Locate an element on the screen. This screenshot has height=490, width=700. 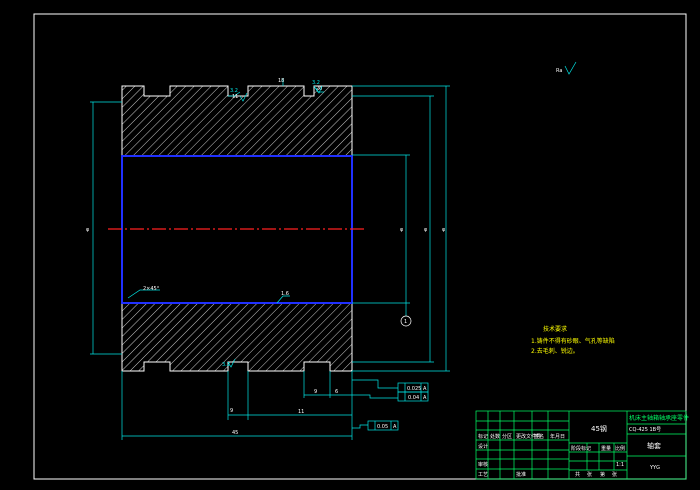
tolerance-2-datum: A is located at coordinates (425, 398).